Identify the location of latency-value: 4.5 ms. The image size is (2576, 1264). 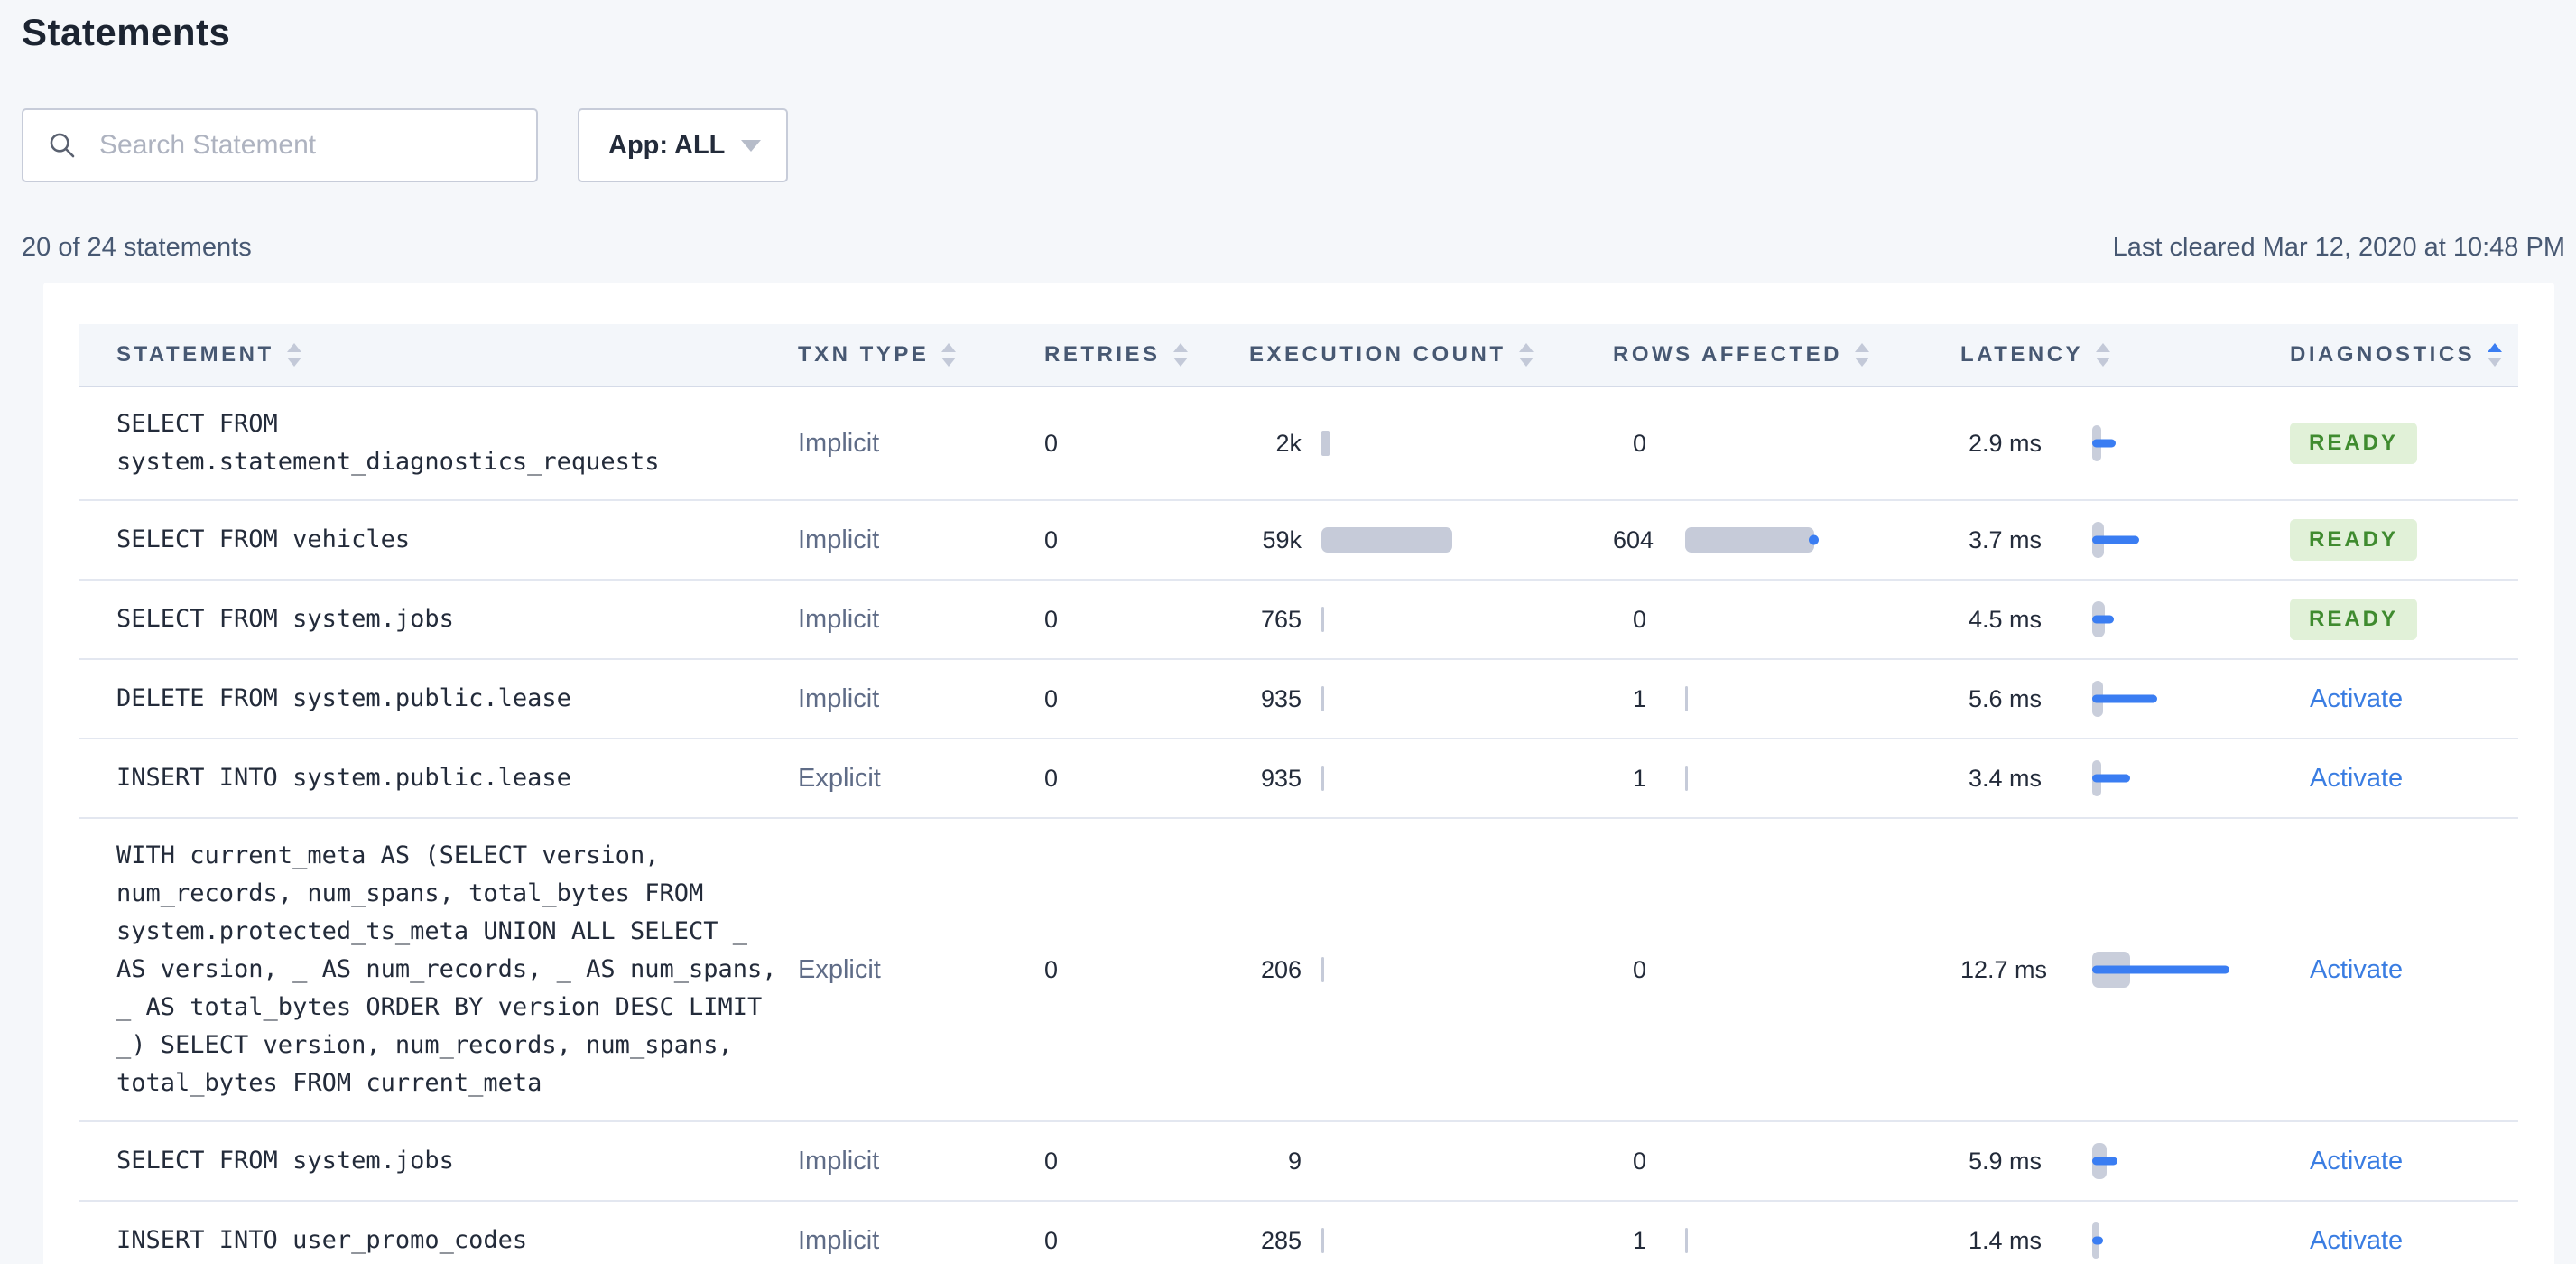
(2005, 619).